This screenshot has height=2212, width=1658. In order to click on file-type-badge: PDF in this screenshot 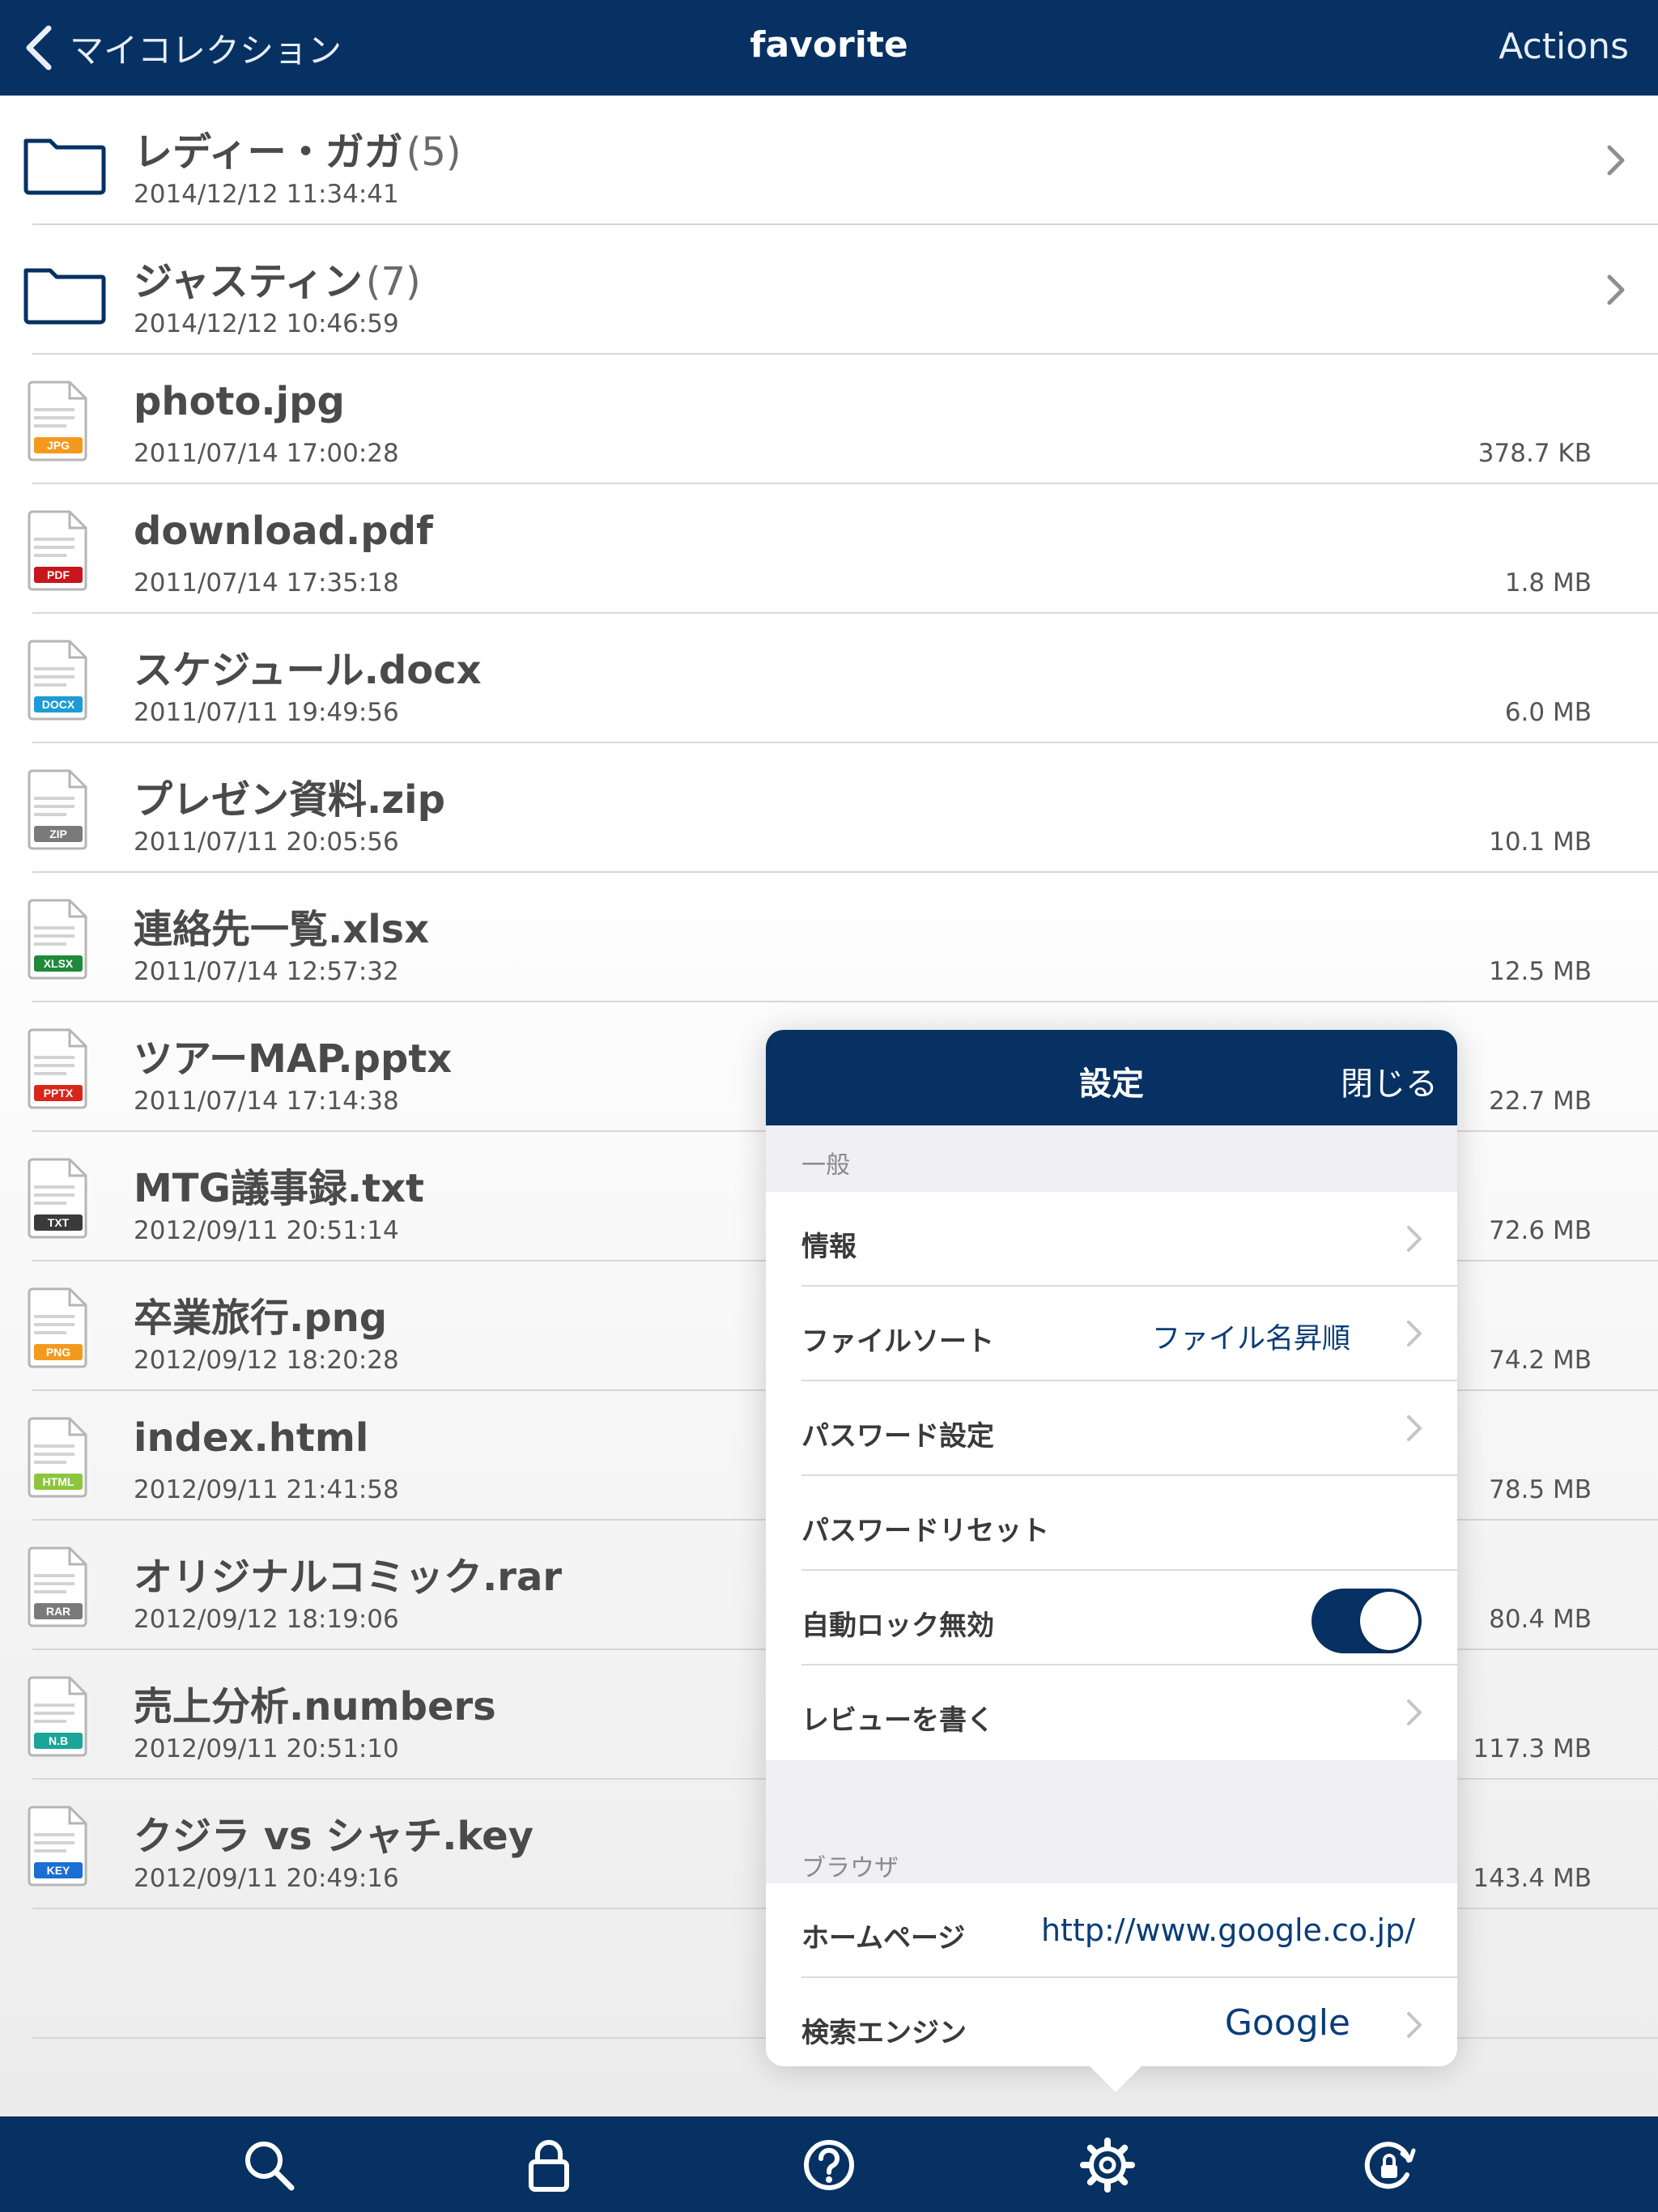, I will do `click(58, 574)`.